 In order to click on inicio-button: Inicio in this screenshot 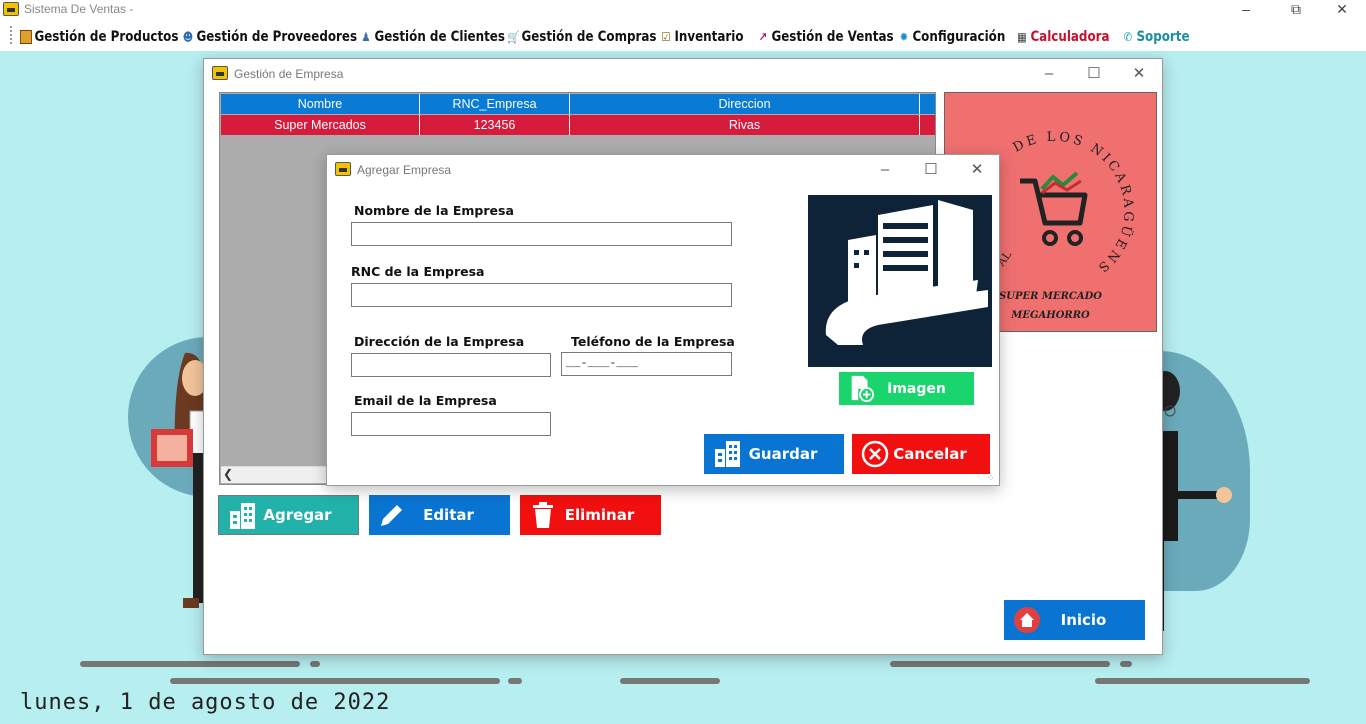, I will do `click(1074, 620)`.